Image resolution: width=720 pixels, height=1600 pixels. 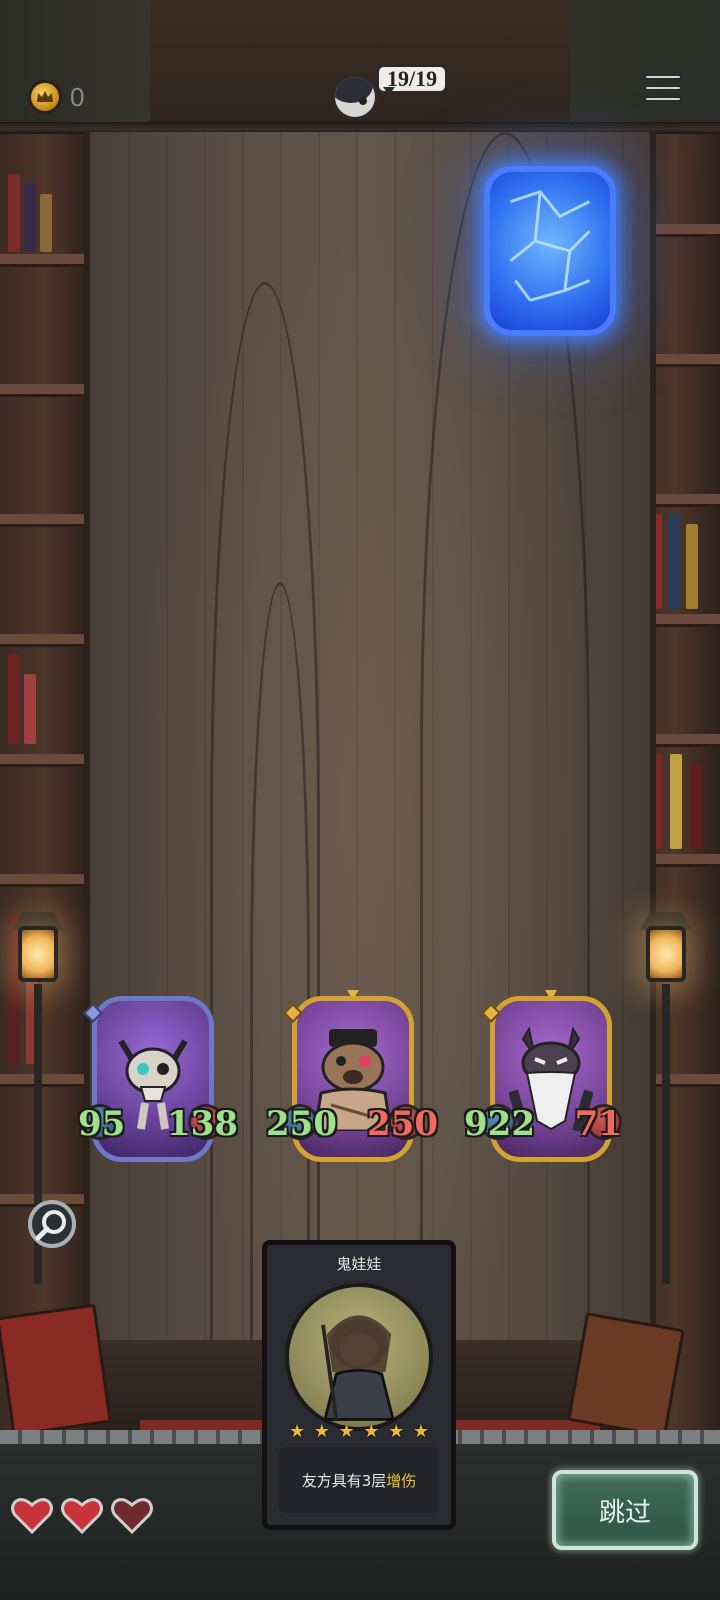 I want to click on lives-hearts, so click(x=82, y=1516).